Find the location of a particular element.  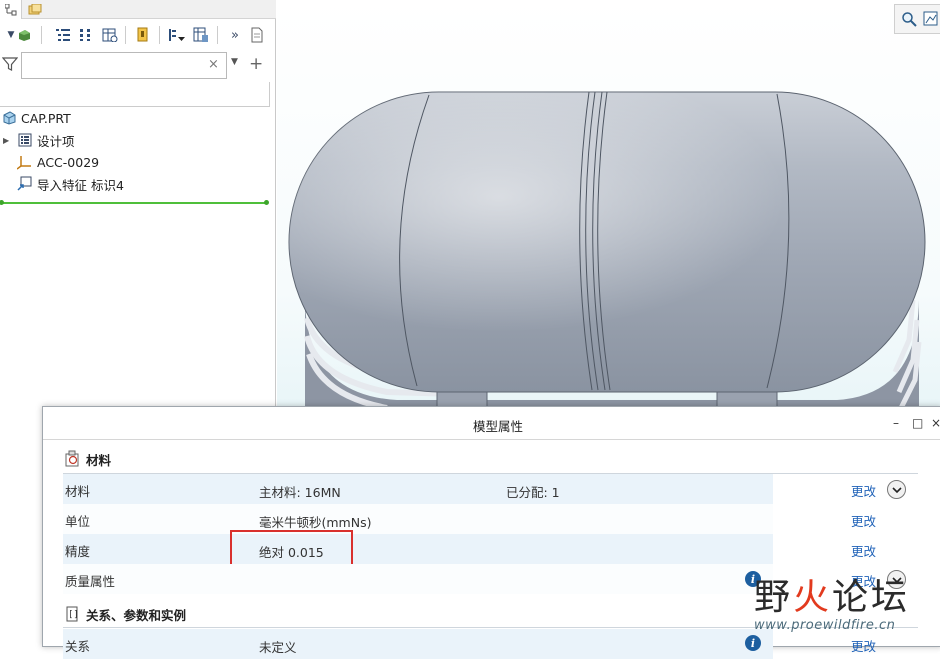

tree-item-design-items: ▶ 设计项 is located at coordinates (39, 140).